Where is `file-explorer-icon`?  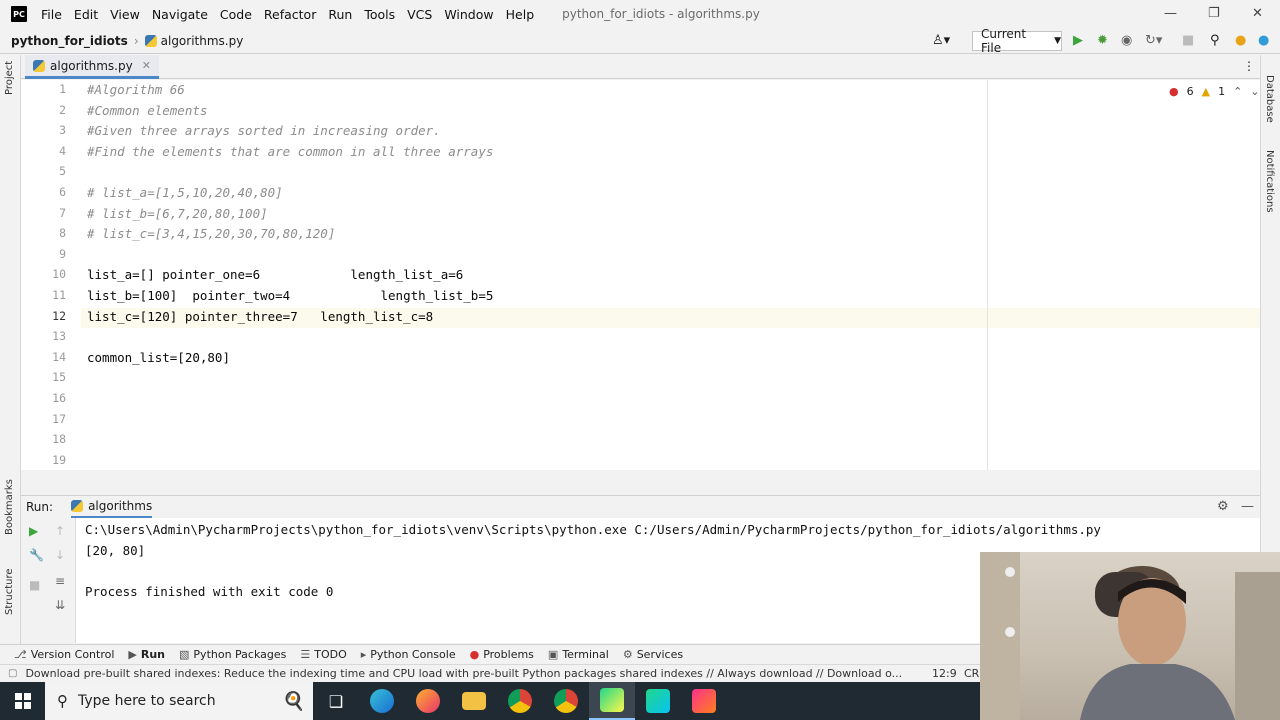
file-explorer-icon is located at coordinates (474, 701).